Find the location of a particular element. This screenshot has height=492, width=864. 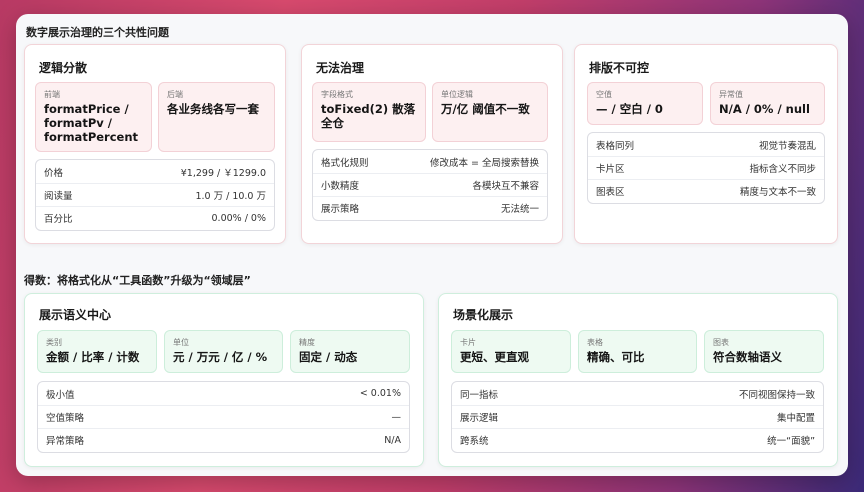

row-key: 小数精度 is located at coordinates (340, 186).